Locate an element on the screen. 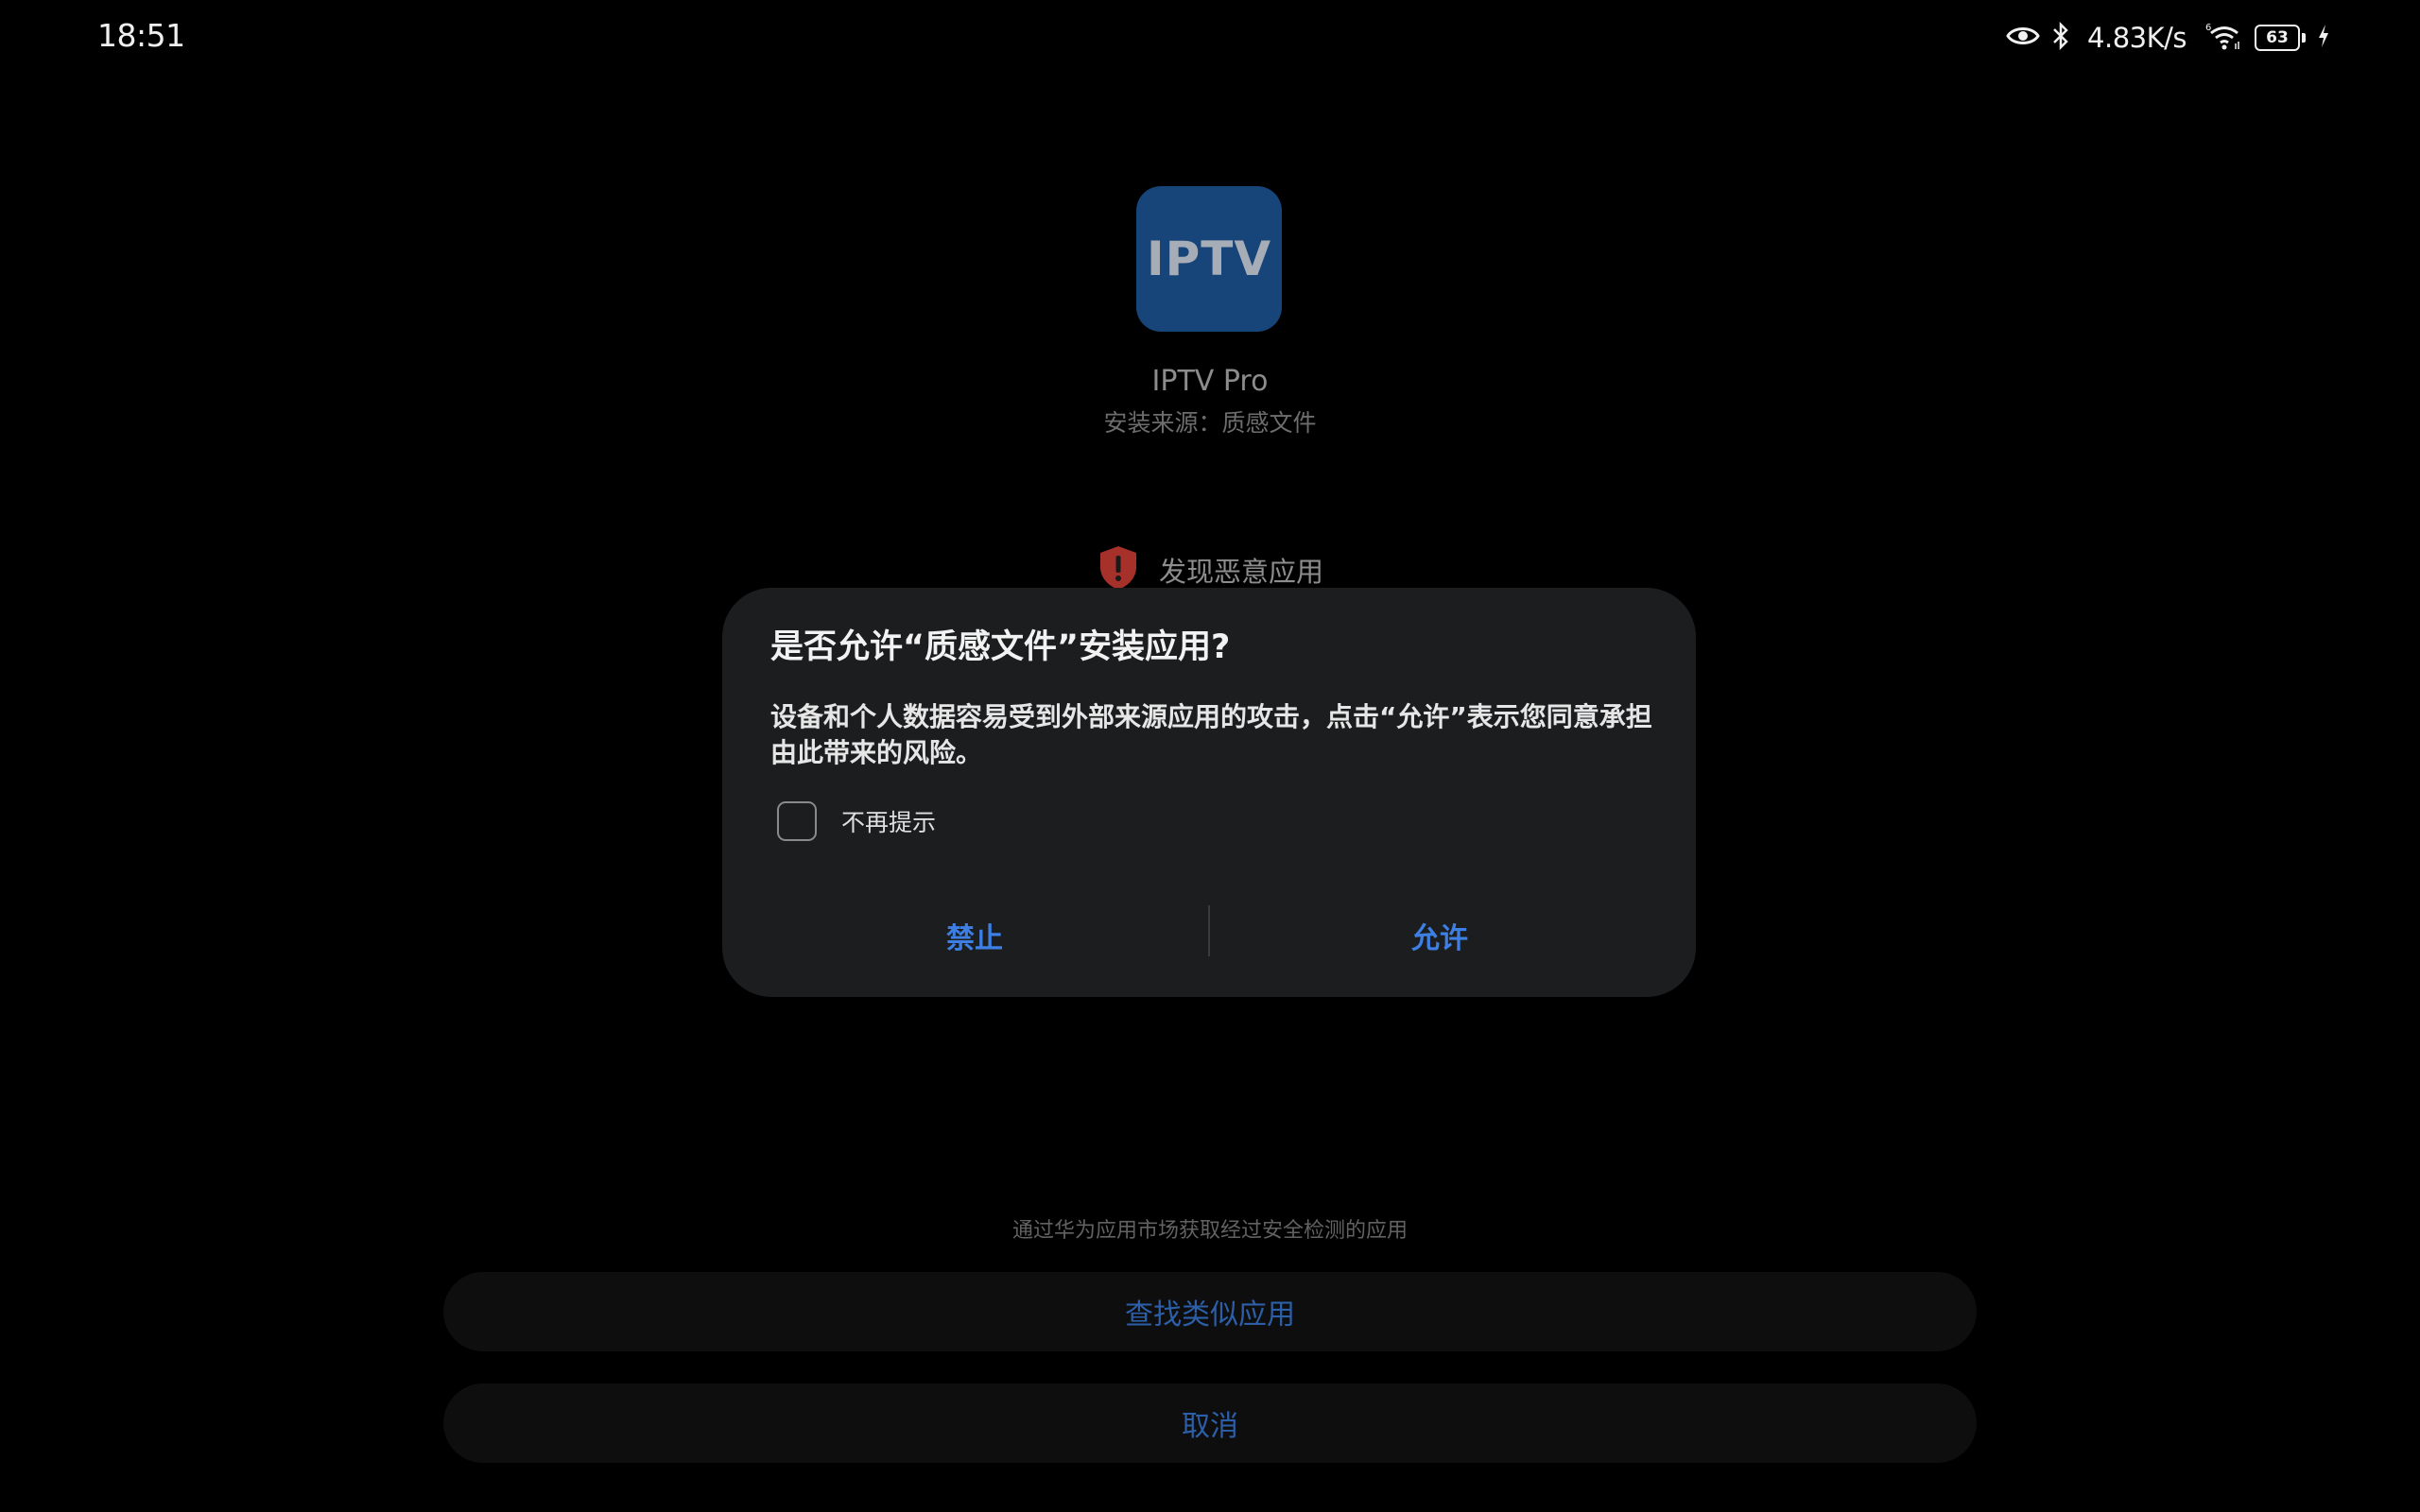 The image size is (2420, 1512). deny-button: 禁止 is located at coordinates (975, 935).